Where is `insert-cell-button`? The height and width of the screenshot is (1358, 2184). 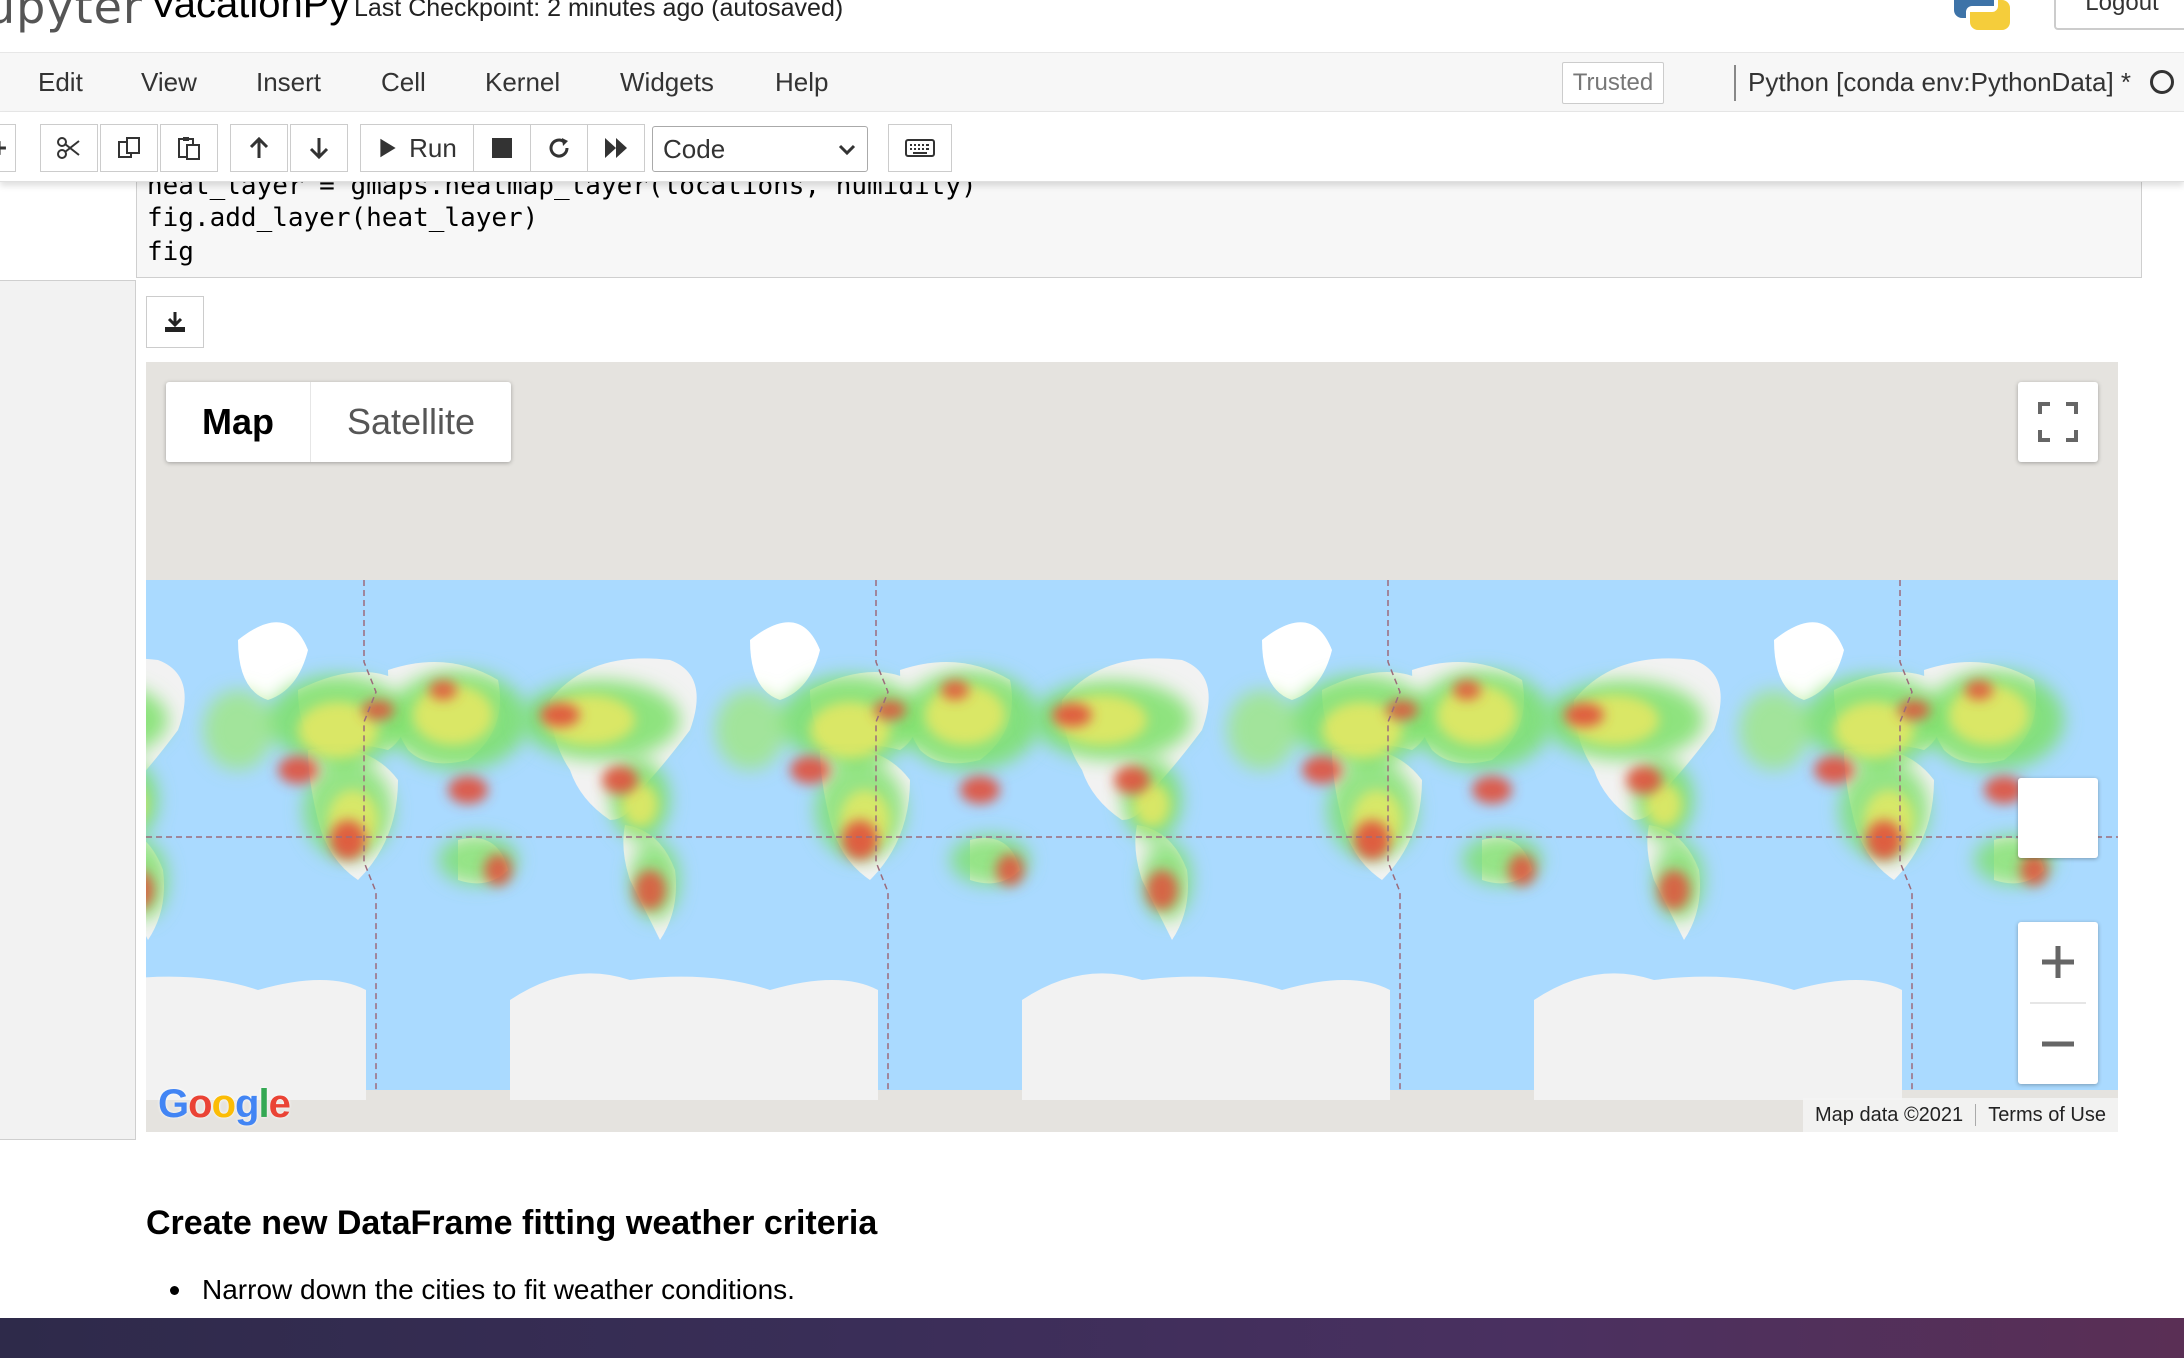
insert-cell-button is located at coordinates (8, 148).